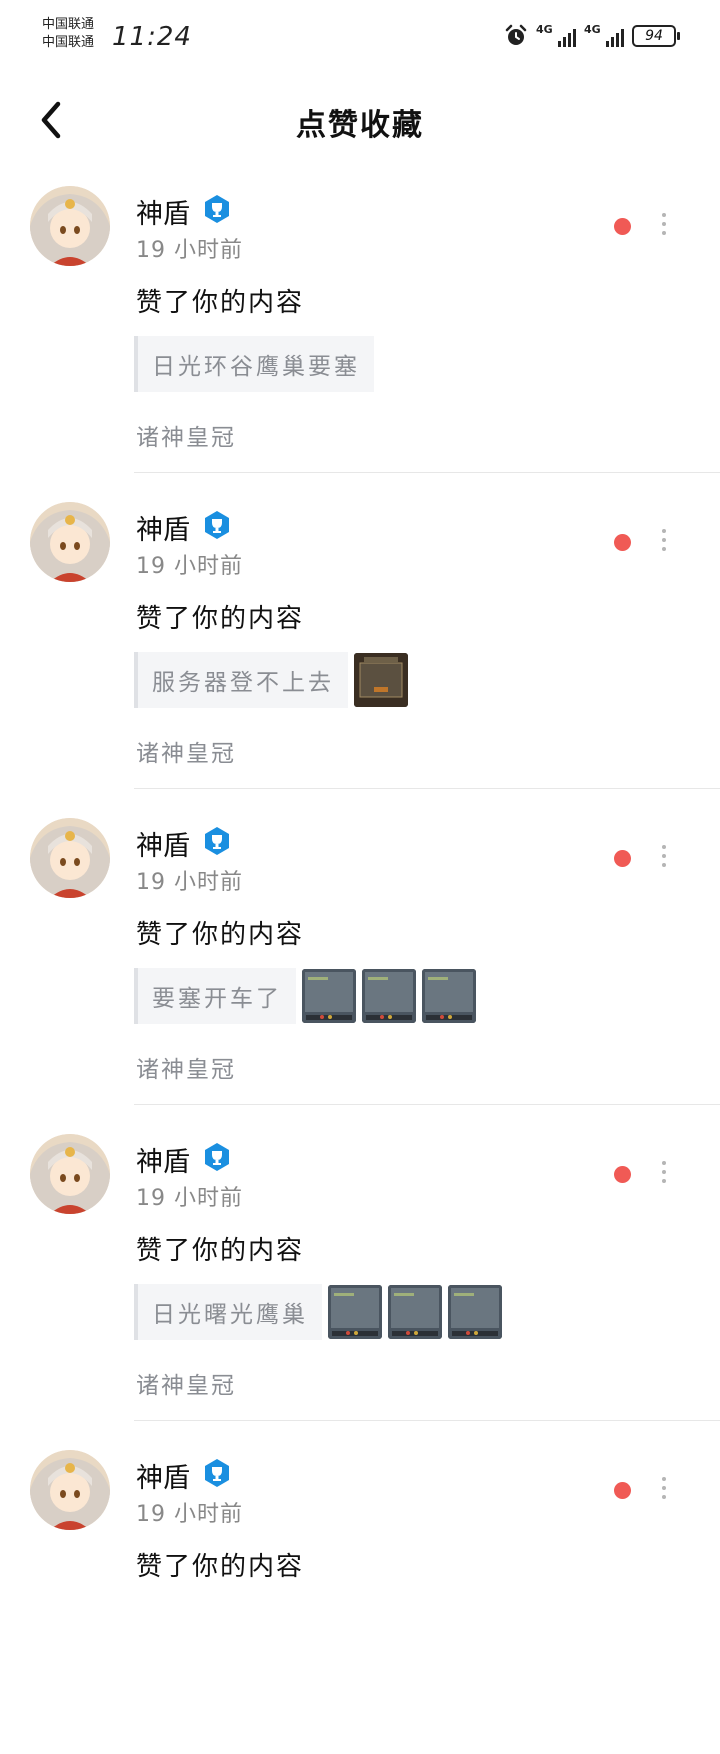 This screenshot has height=1754, width=720. I want to click on post-title: 日光曙光鹰巢, so click(228, 1312).